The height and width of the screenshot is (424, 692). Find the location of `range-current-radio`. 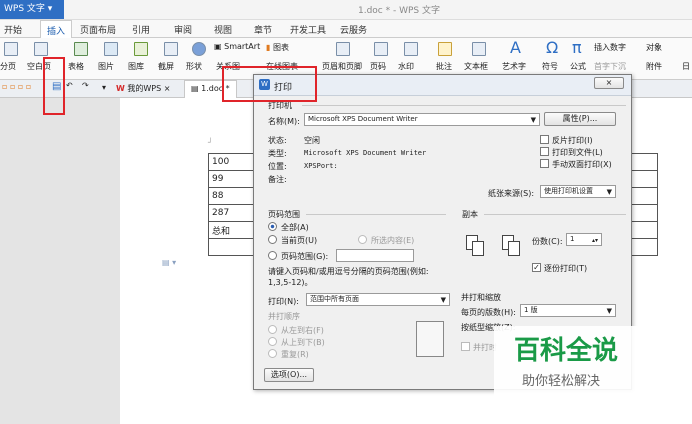

range-current-radio is located at coordinates (272, 239).